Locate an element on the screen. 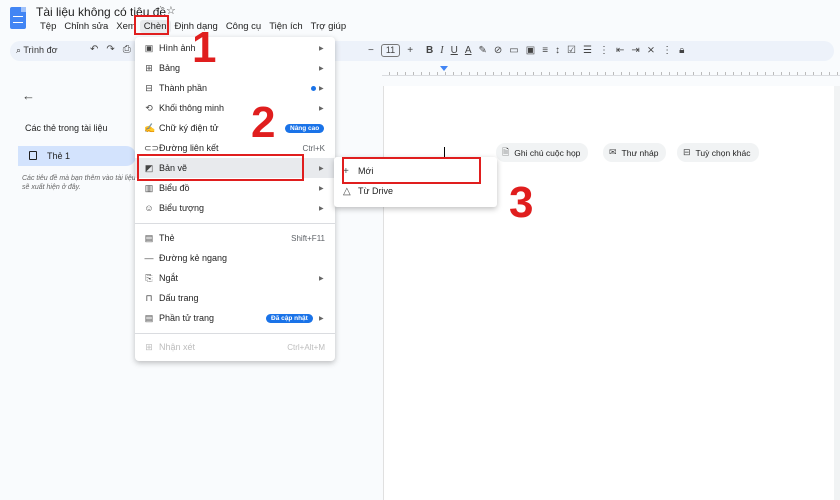 The image size is (840, 500). menu-item-label: Ngắt is located at coordinates (169, 278).